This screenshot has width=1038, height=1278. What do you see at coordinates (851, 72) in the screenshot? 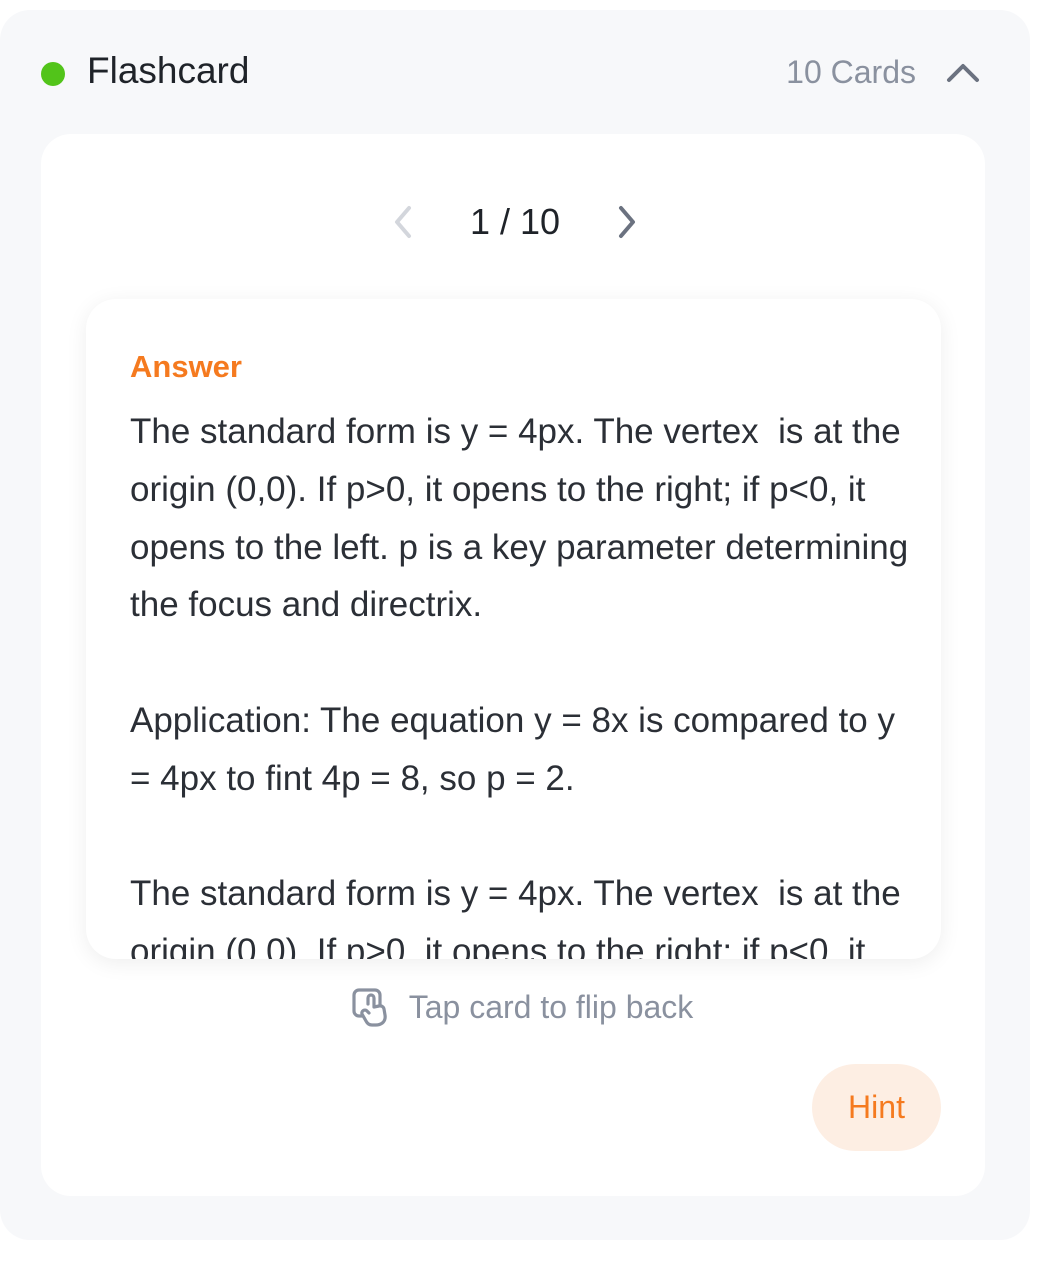
I see `card-count: 10 Cards` at bounding box center [851, 72].